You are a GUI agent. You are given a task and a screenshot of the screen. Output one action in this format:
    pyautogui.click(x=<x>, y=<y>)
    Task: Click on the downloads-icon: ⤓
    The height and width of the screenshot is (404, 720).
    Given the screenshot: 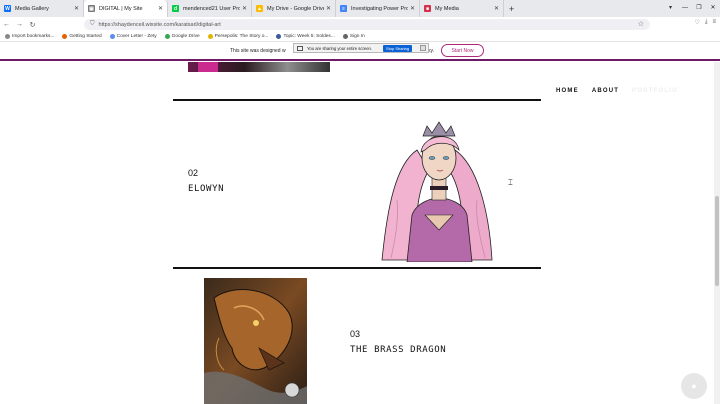 What is the action you would take?
    pyautogui.click(x=706, y=22)
    